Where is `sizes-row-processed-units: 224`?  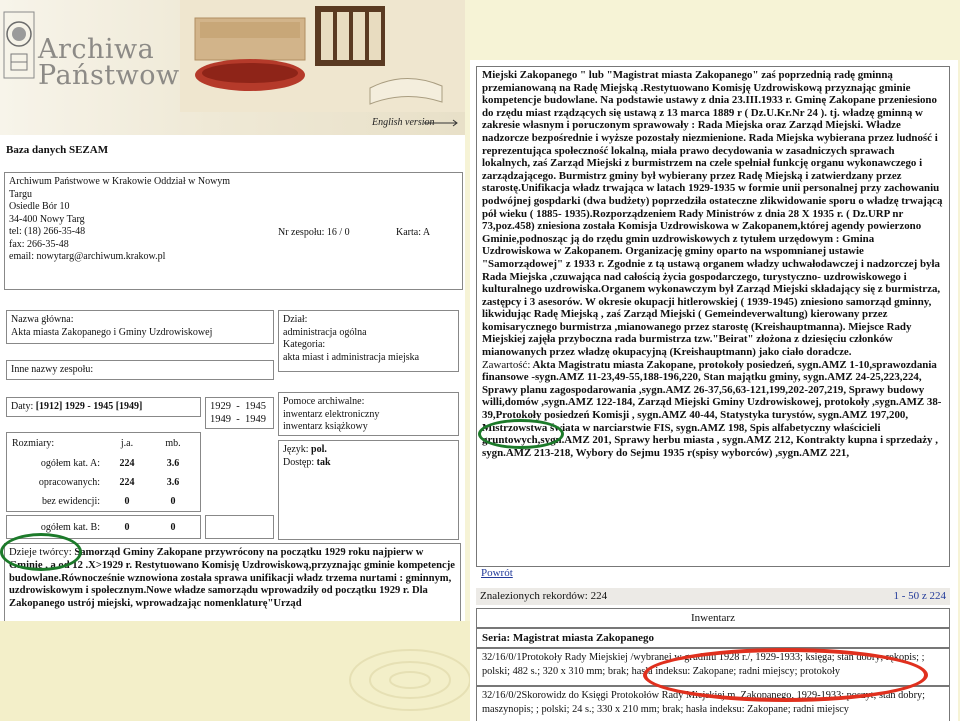 sizes-row-processed-units: 224 is located at coordinates (127, 482).